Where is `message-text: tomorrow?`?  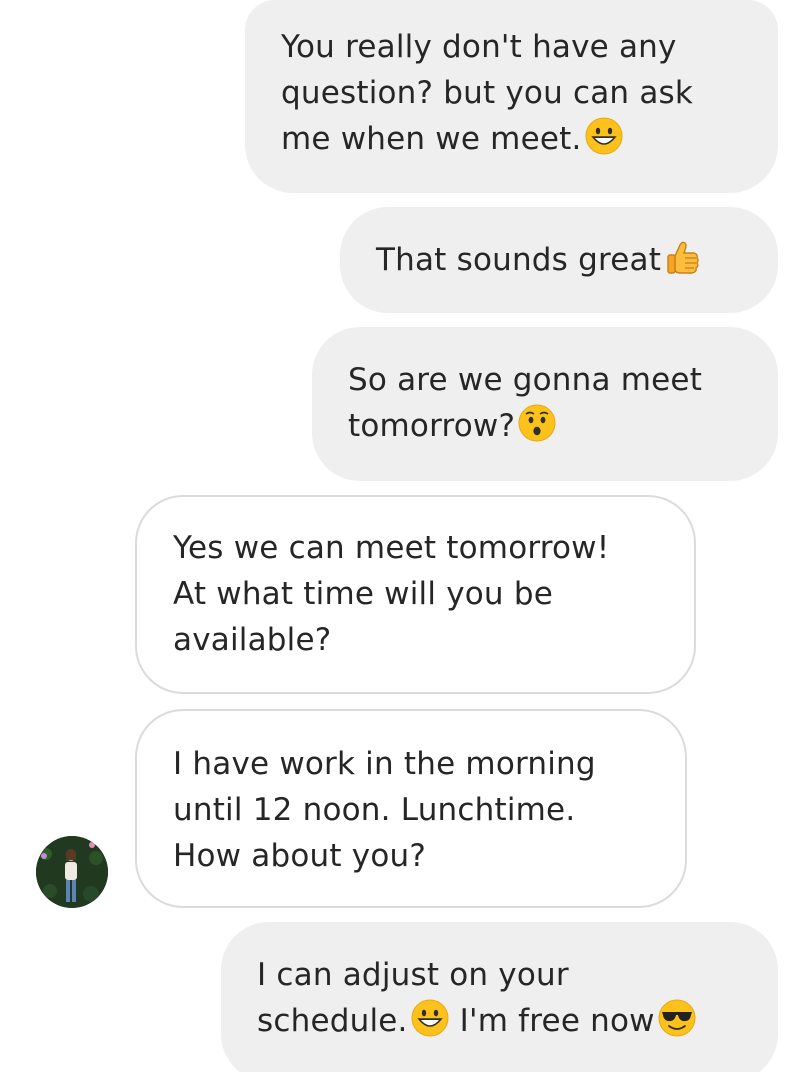 message-text: tomorrow? is located at coordinates (432, 426).